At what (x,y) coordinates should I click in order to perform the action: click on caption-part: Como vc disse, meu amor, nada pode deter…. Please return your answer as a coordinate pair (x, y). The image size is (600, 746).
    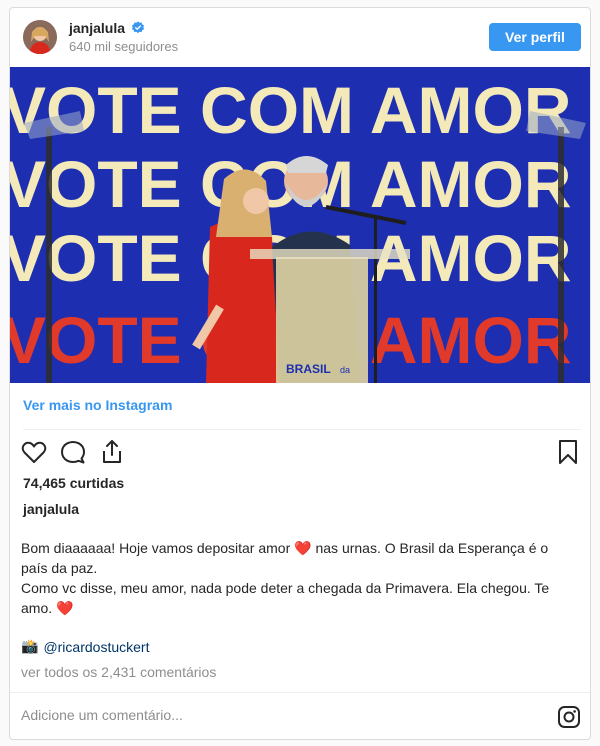
    Looking at the image, I should click on (285, 598).